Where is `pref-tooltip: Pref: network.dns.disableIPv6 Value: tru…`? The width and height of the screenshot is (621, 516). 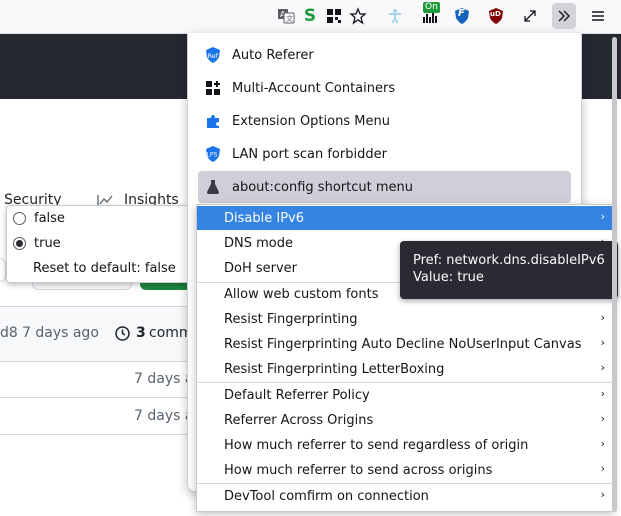 pref-tooltip: Pref: network.dns.disableIPv6 Value: tru… is located at coordinates (509, 270).